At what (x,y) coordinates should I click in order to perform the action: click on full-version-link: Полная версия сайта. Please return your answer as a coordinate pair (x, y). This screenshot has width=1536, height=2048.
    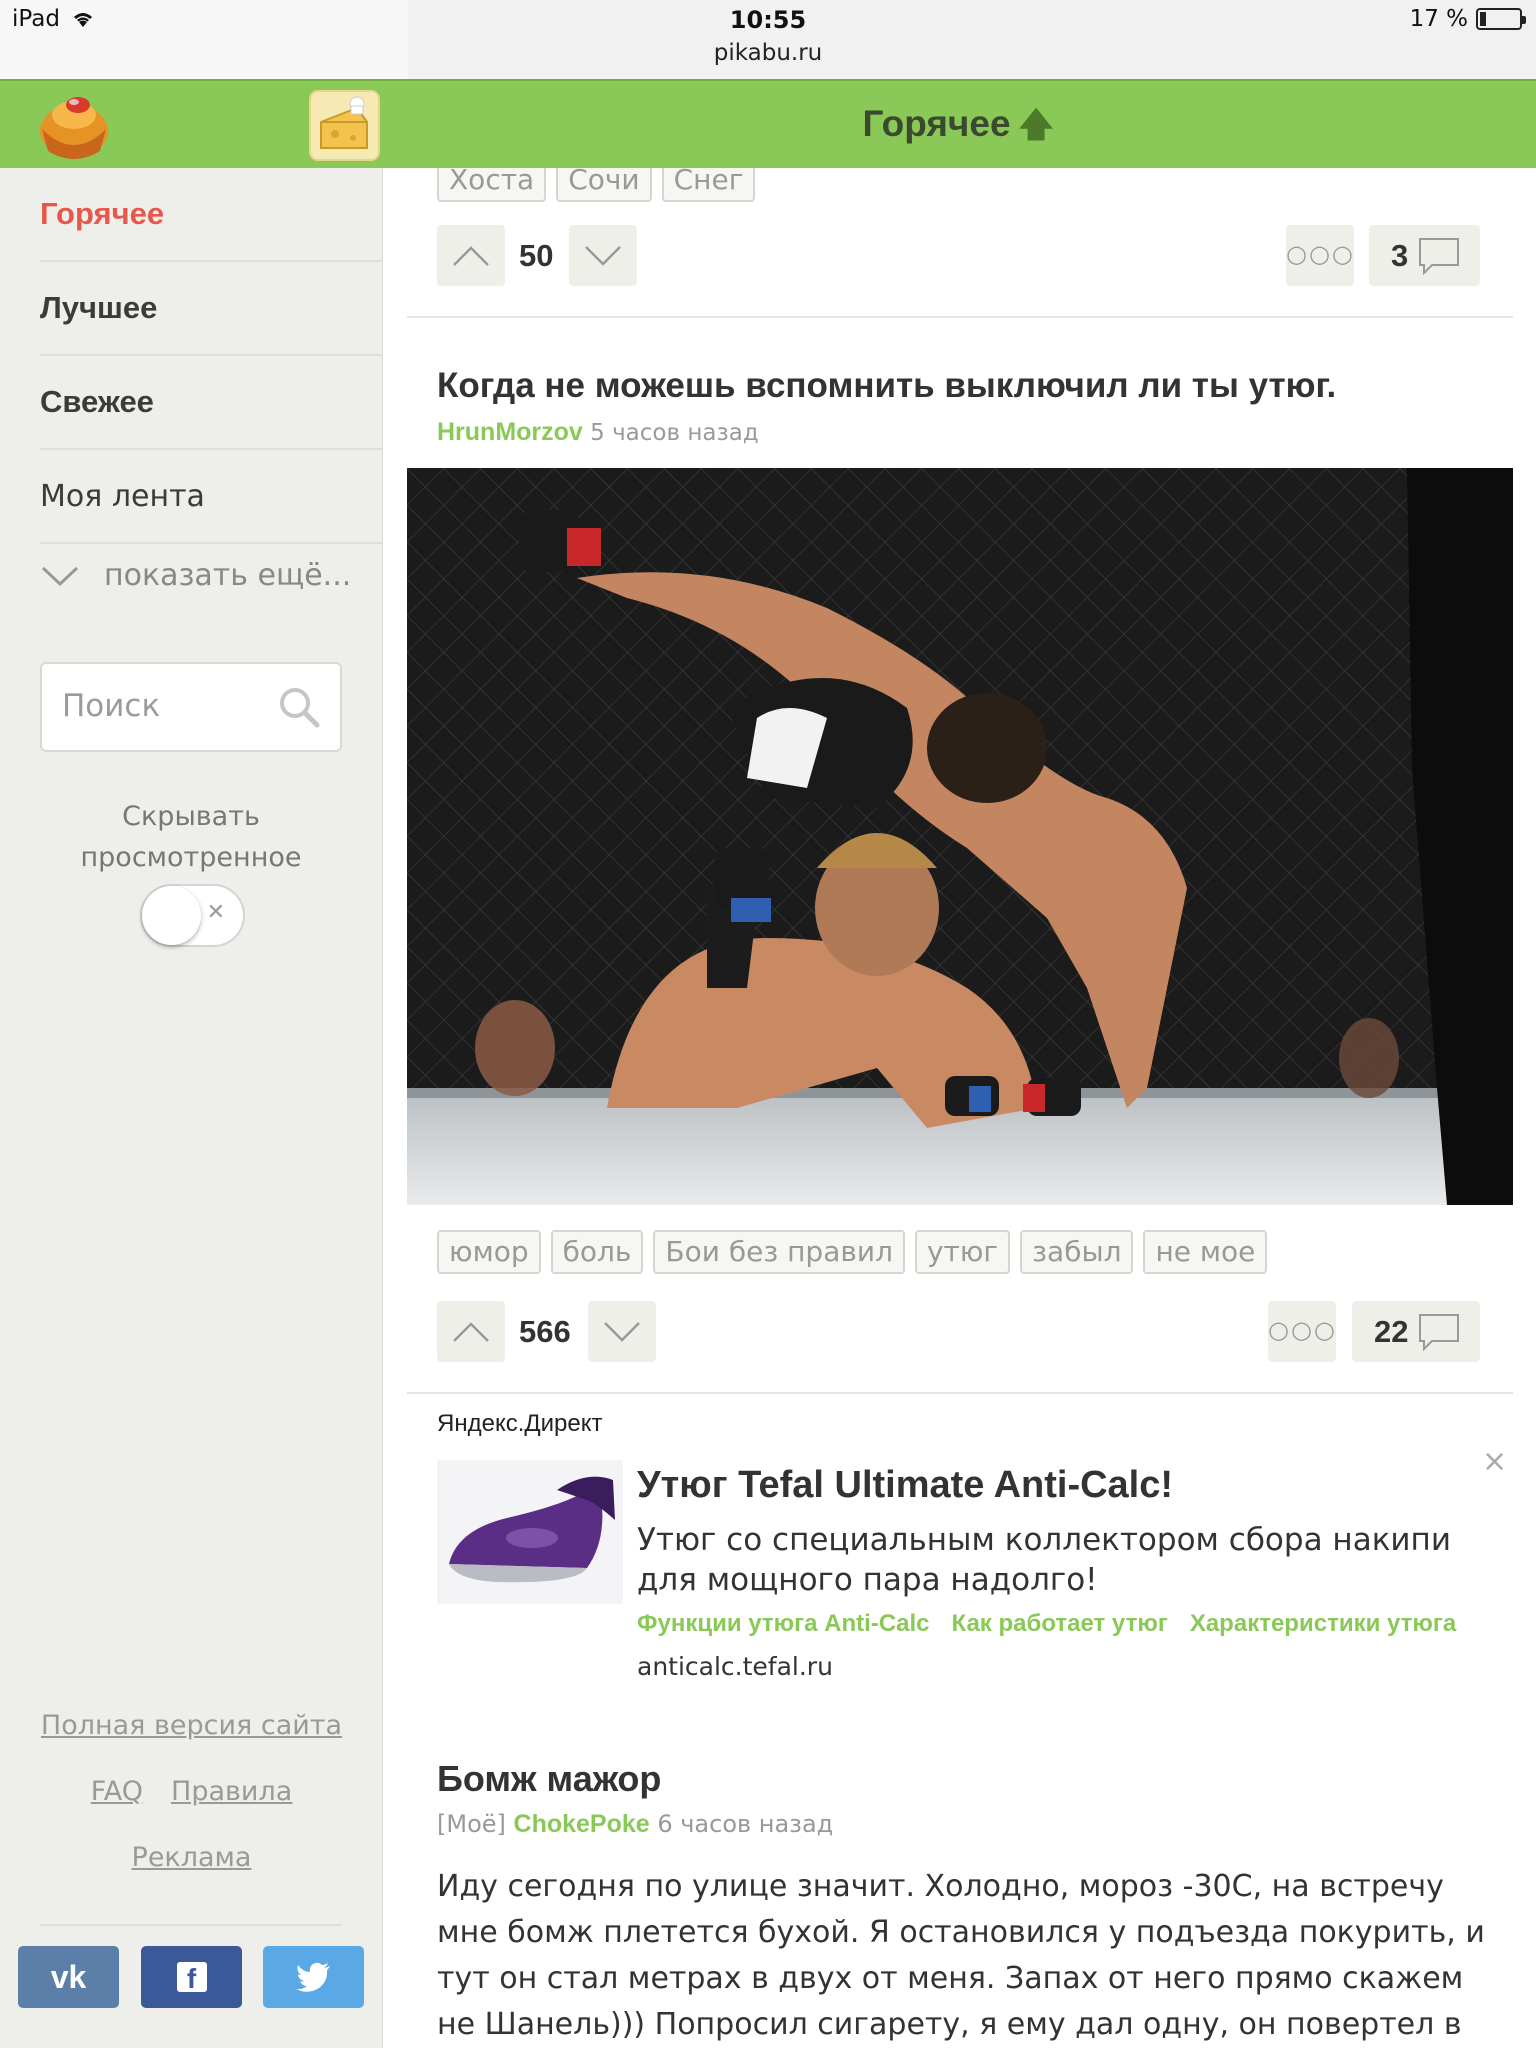
    Looking at the image, I should click on (191, 1725).